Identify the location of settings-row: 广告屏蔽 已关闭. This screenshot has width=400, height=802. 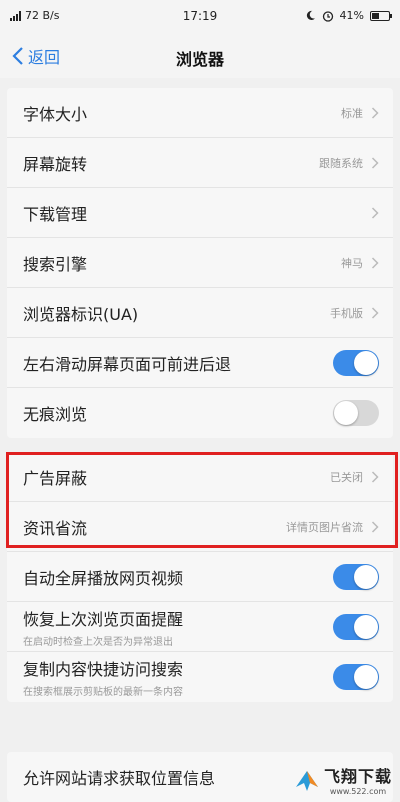
(200, 477).